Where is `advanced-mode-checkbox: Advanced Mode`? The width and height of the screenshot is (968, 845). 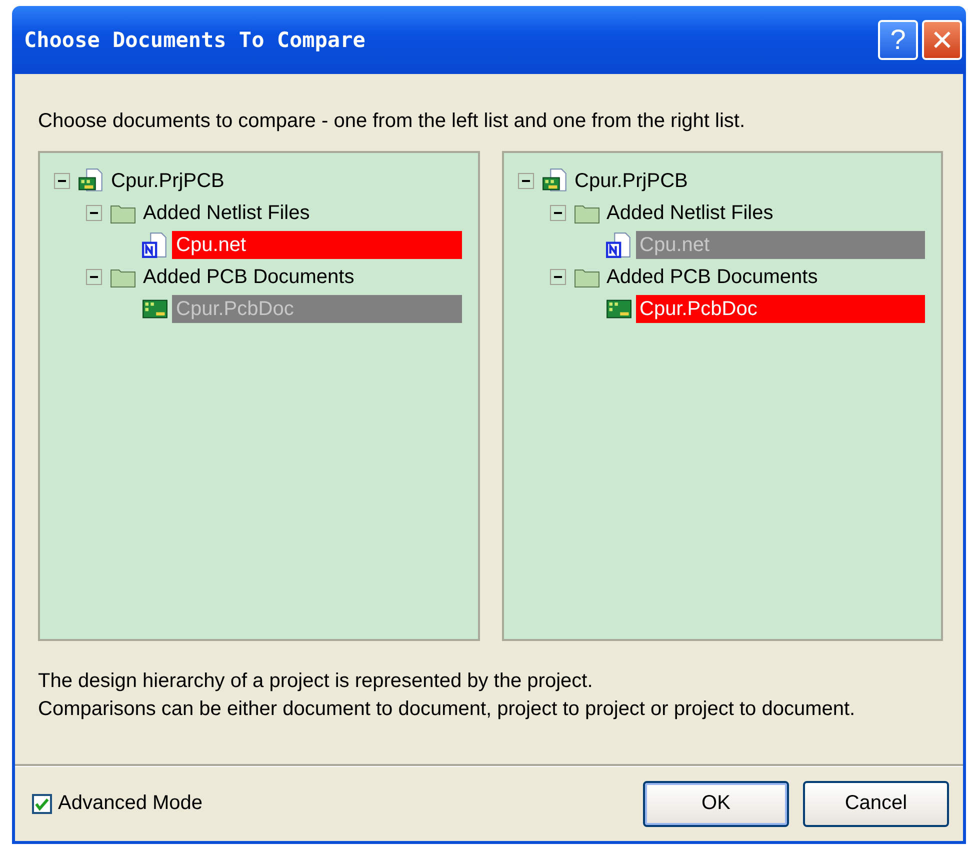
advanced-mode-checkbox: Advanced Mode is located at coordinates (117, 803).